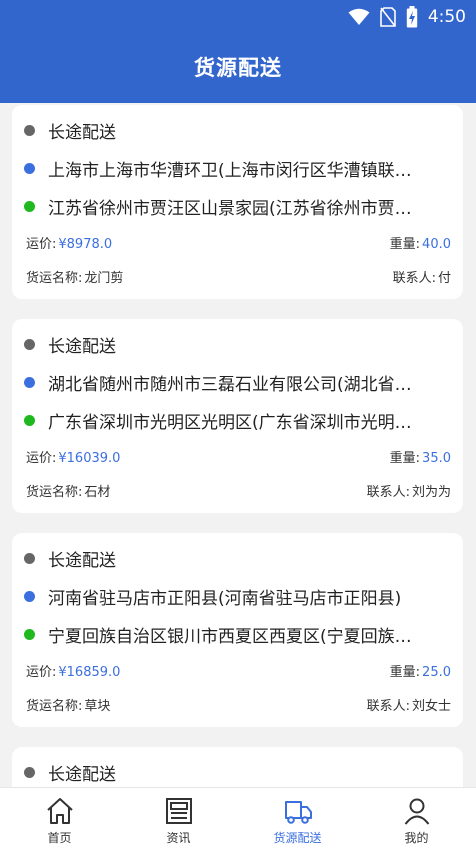 The image size is (476, 850). Describe the element at coordinates (178, 838) in the screenshot. I see `tab-label: 资讯` at that location.